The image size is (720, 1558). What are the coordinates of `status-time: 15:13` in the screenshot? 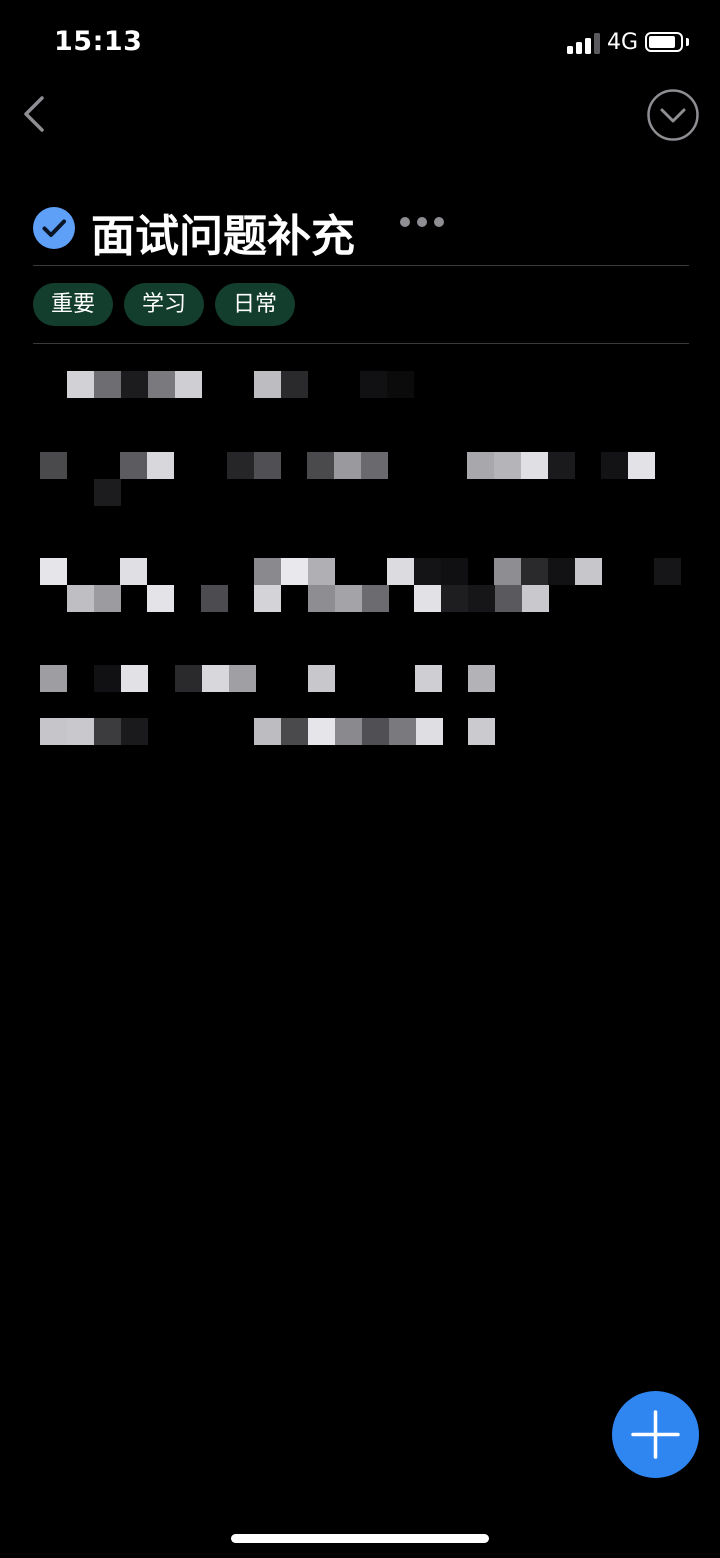 It's located at (98, 41).